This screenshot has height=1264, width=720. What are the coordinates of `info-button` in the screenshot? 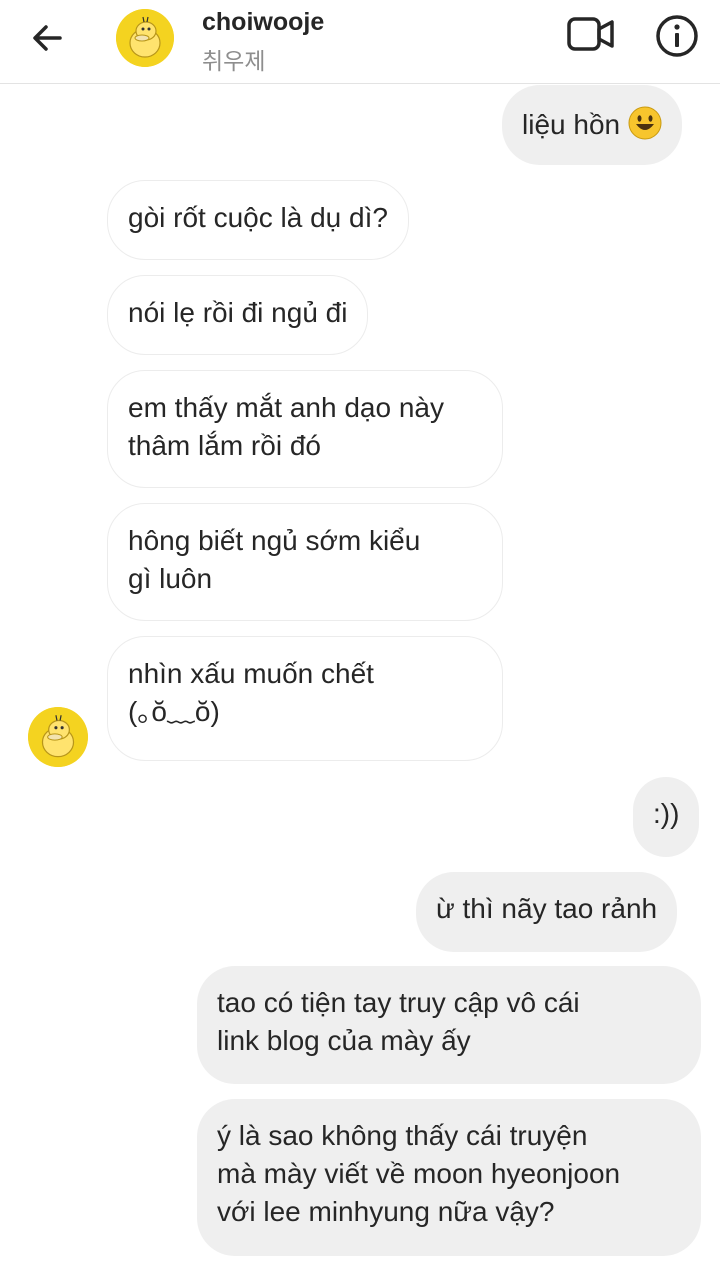 It's located at (677, 36).